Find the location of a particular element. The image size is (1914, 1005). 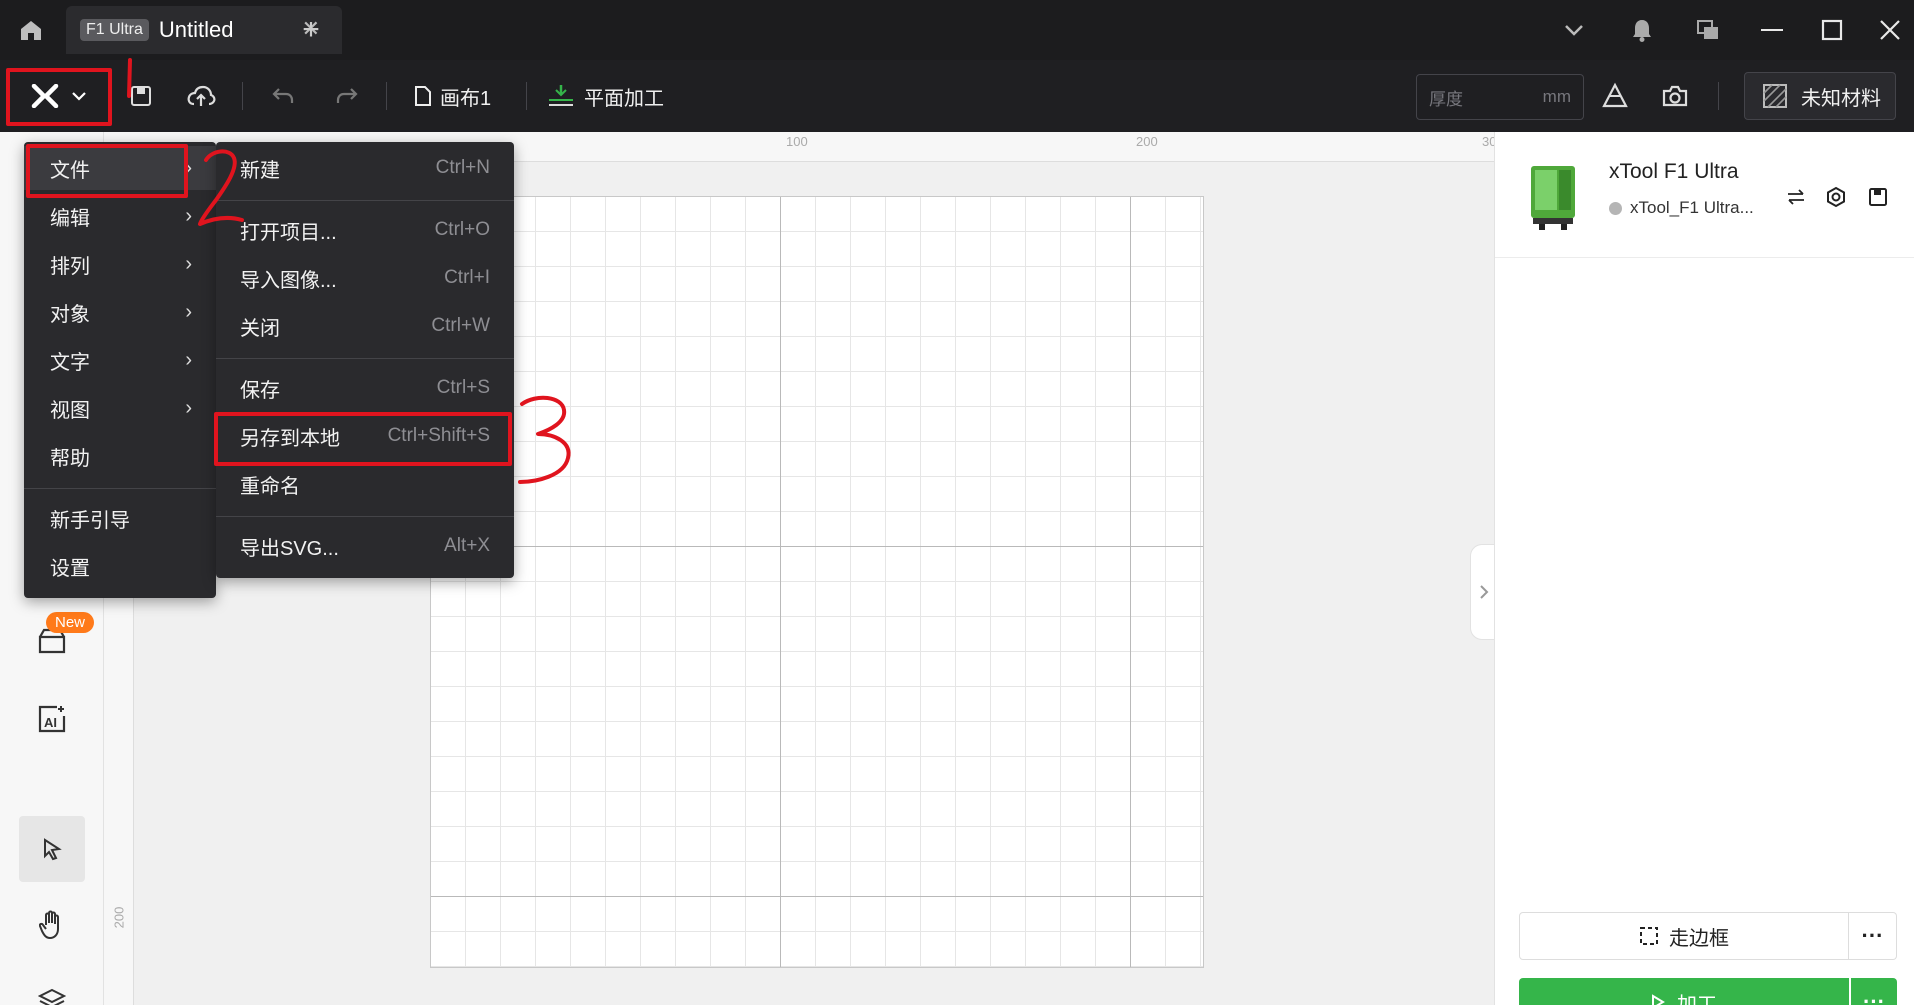

ai-image-button: AI is located at coordinates (52, 719).